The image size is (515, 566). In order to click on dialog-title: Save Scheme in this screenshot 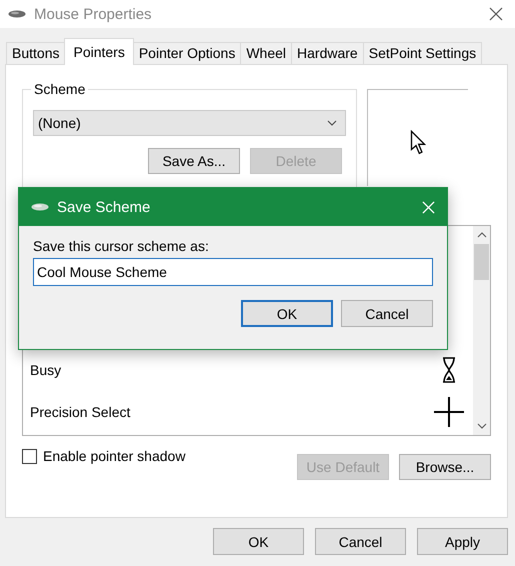, I will do `click(104, 207)`.